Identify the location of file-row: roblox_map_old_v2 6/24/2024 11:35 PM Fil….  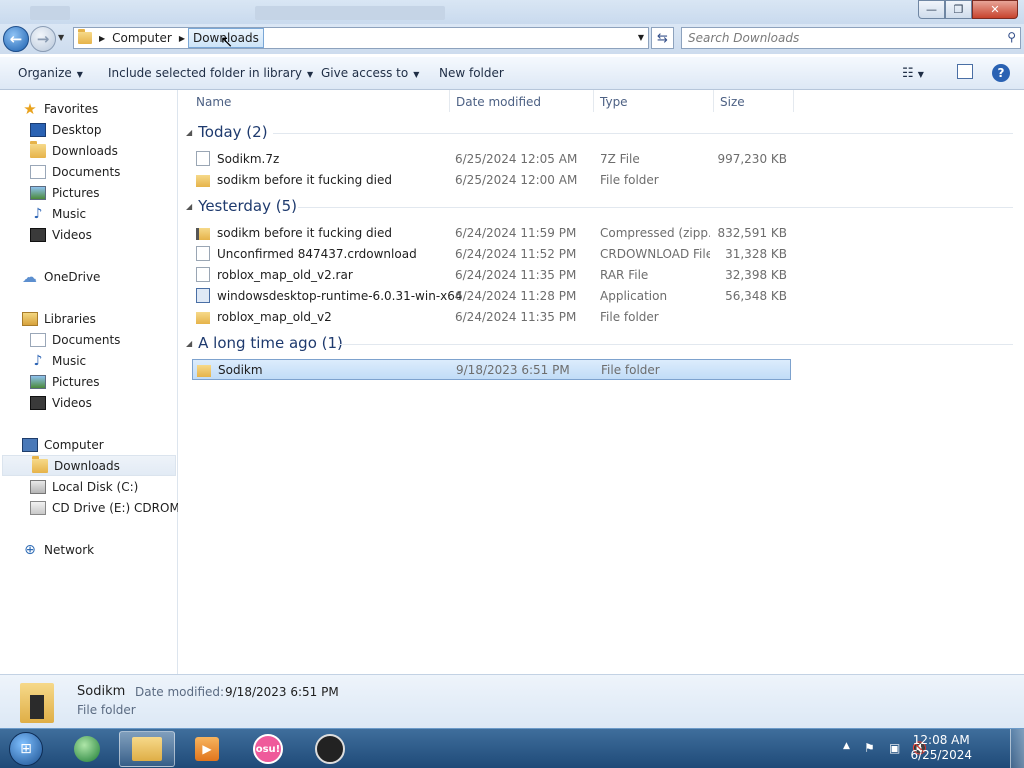
(491, 316).